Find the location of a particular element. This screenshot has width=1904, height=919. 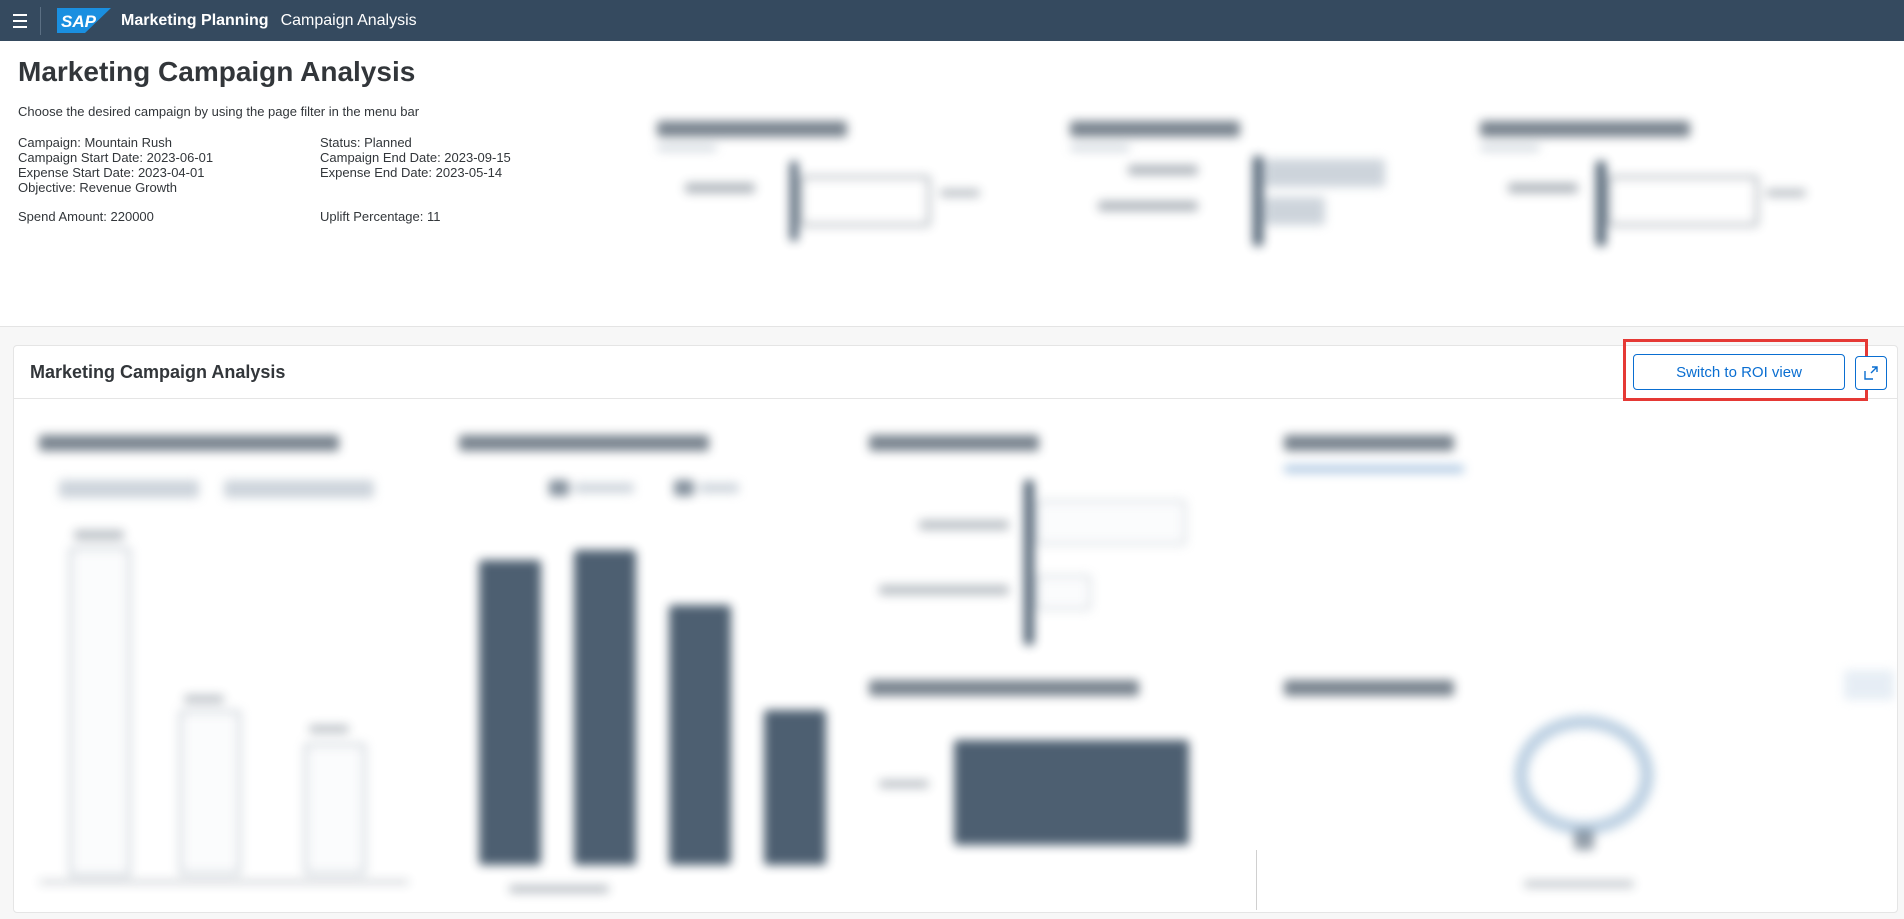

expand-button is located at coordinates (1871, 373).